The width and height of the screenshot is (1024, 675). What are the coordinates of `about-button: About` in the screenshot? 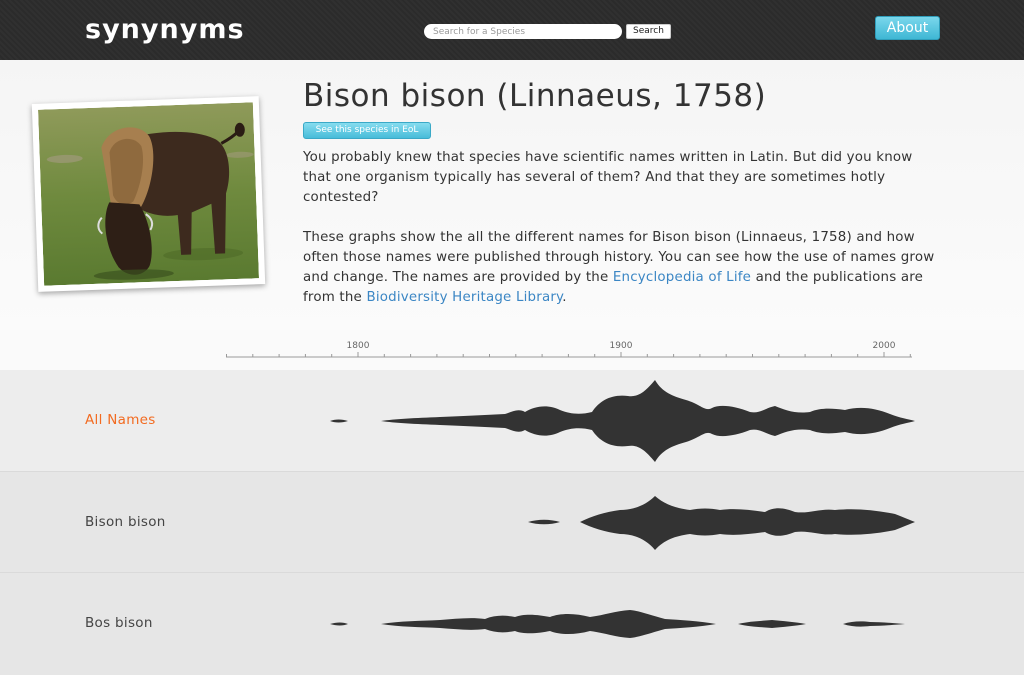 It's located at (907, 28).